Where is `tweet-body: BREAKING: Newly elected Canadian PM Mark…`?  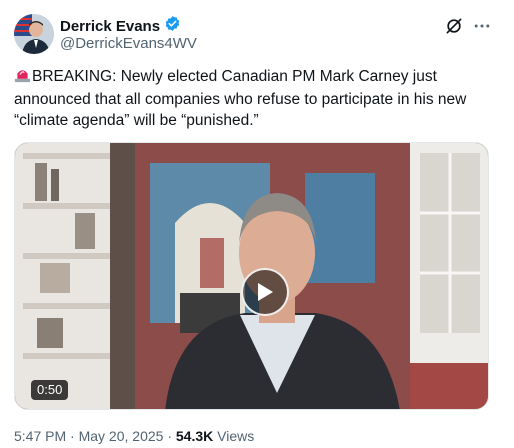 tweet-body: BREAKING: Newly elected Canadian PM Mark… is located at coordinates (240, 98).